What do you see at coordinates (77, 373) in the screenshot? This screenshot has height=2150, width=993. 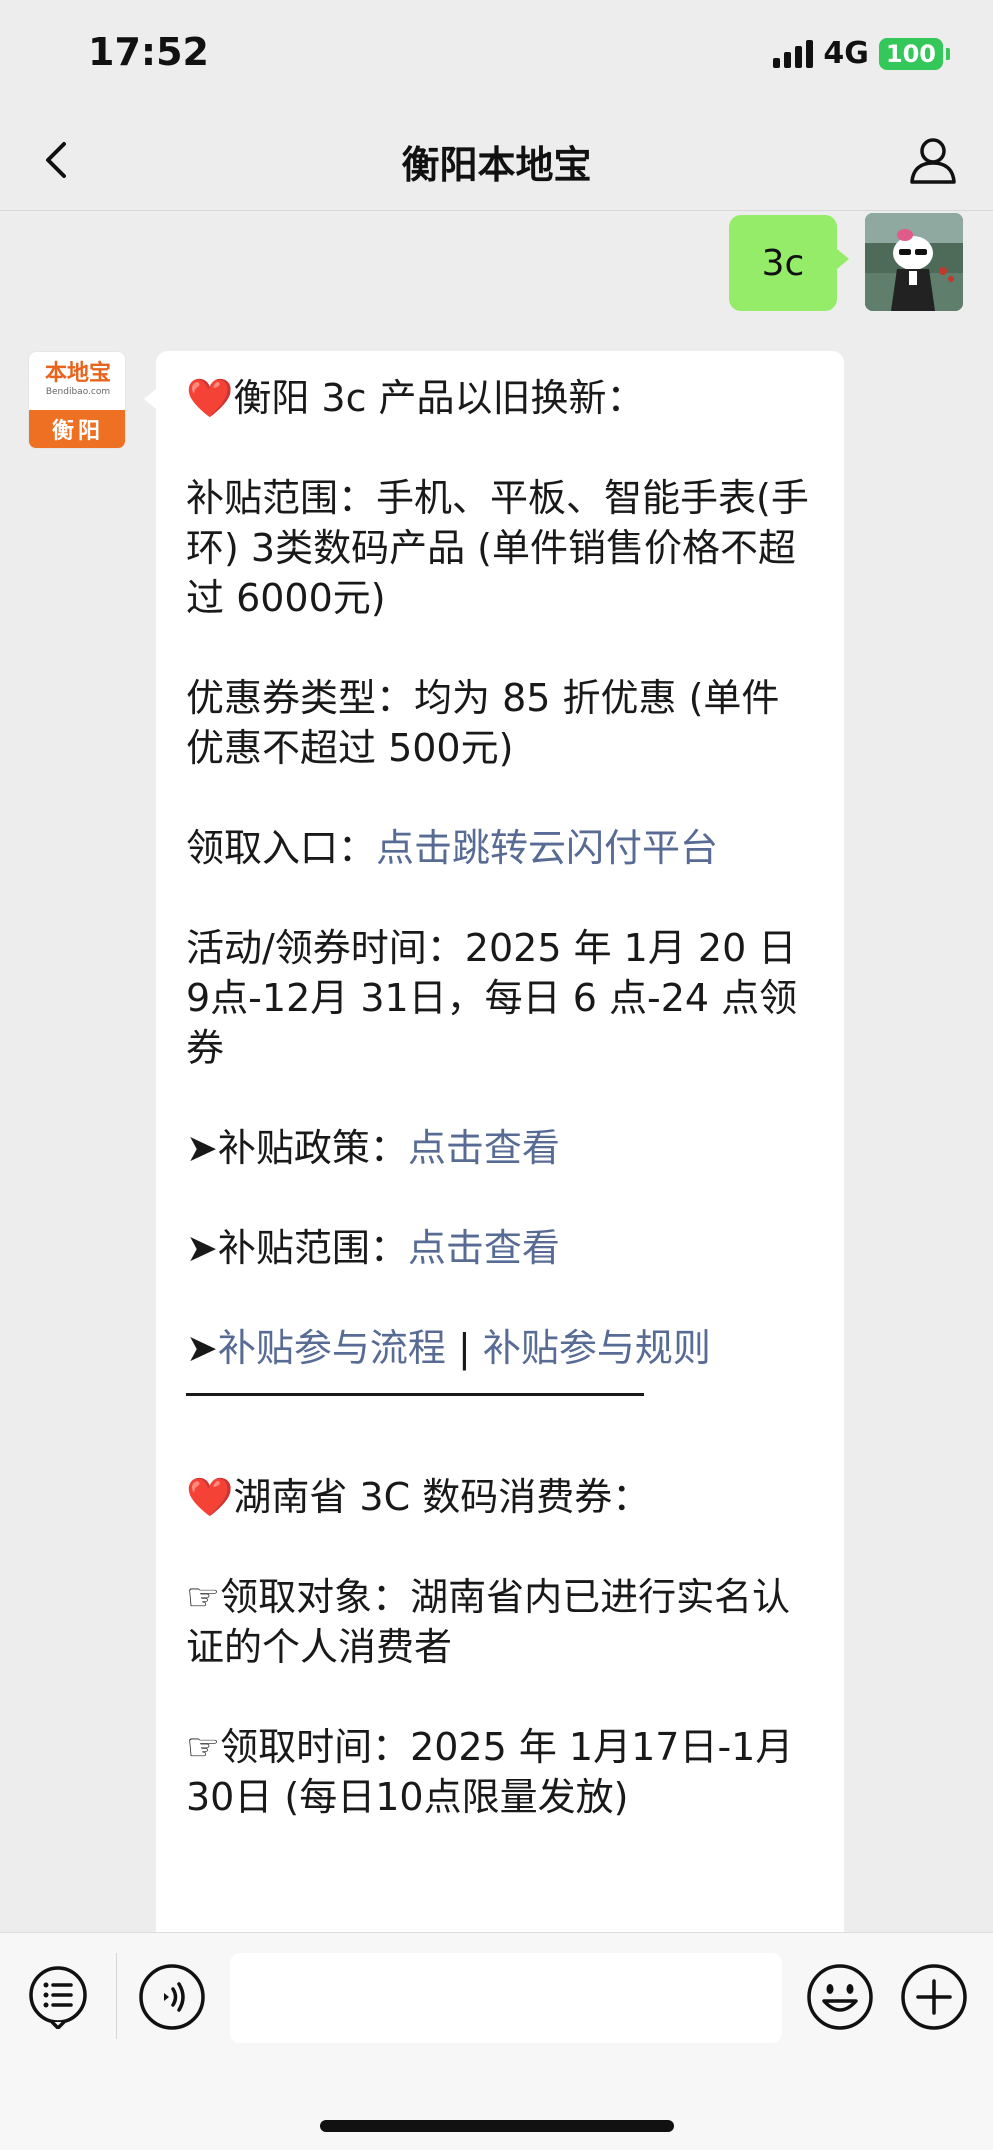 I see `bot-logo-name: 本地宝` at bounding box center [77, 373].